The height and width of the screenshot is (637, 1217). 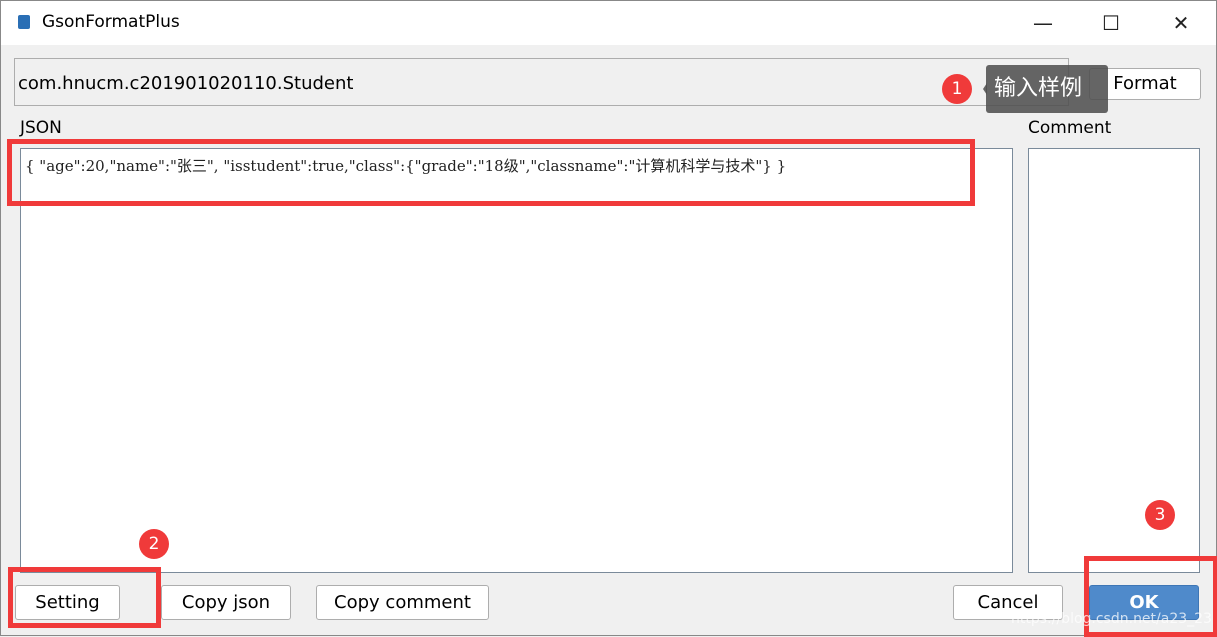 I want to click on copy-json-button: Copy json, so click(x=226, y=602).